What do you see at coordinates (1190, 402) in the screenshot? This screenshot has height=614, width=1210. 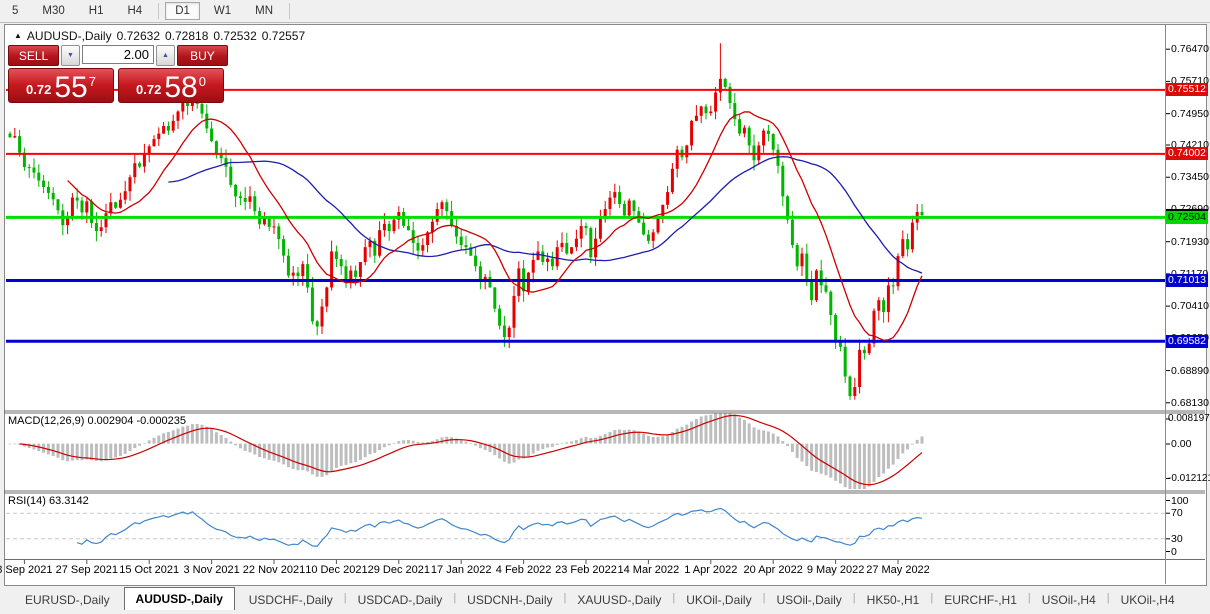 I see `price-tick-label: 0.68130` at bounding box center [1190, 402].